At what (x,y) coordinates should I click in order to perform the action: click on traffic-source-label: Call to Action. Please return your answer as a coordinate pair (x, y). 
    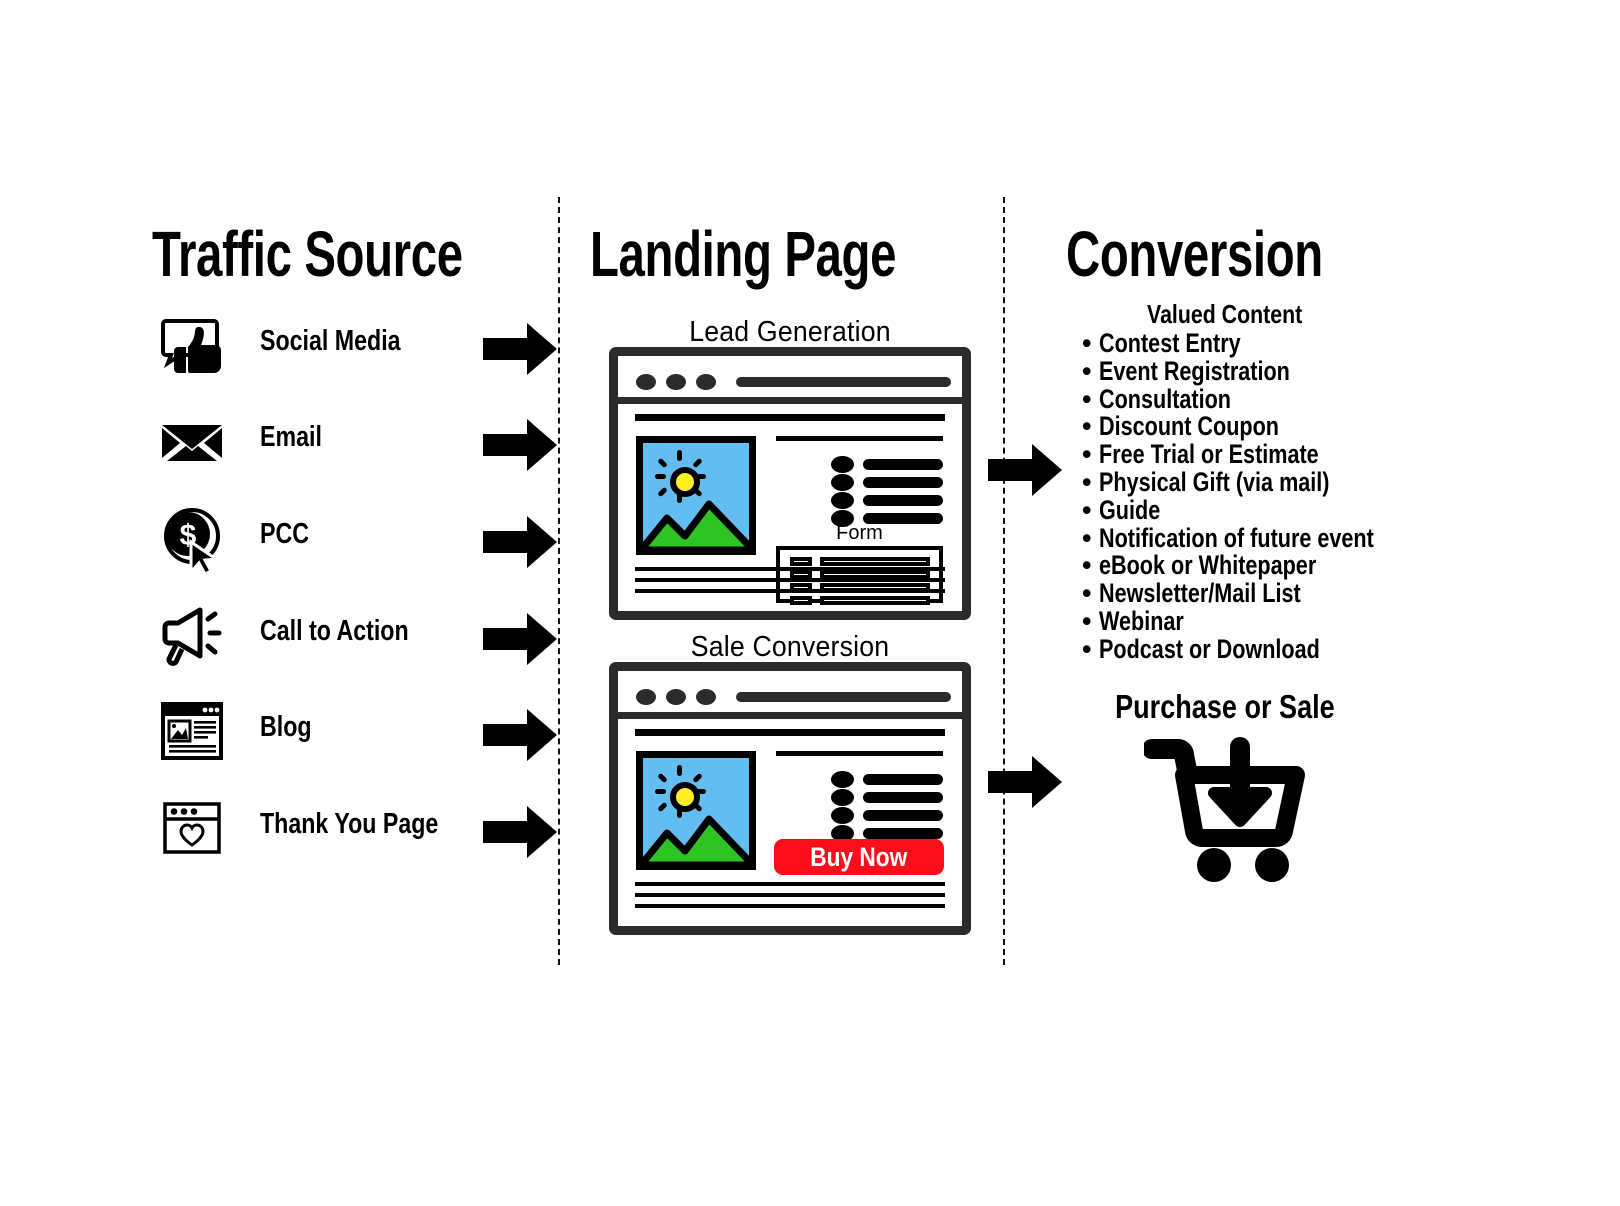
    Looking at the image, I should click on (334, 631).